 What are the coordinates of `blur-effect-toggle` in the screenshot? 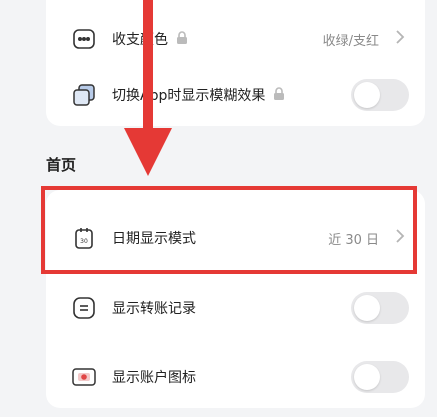 It's located at (380, 95).